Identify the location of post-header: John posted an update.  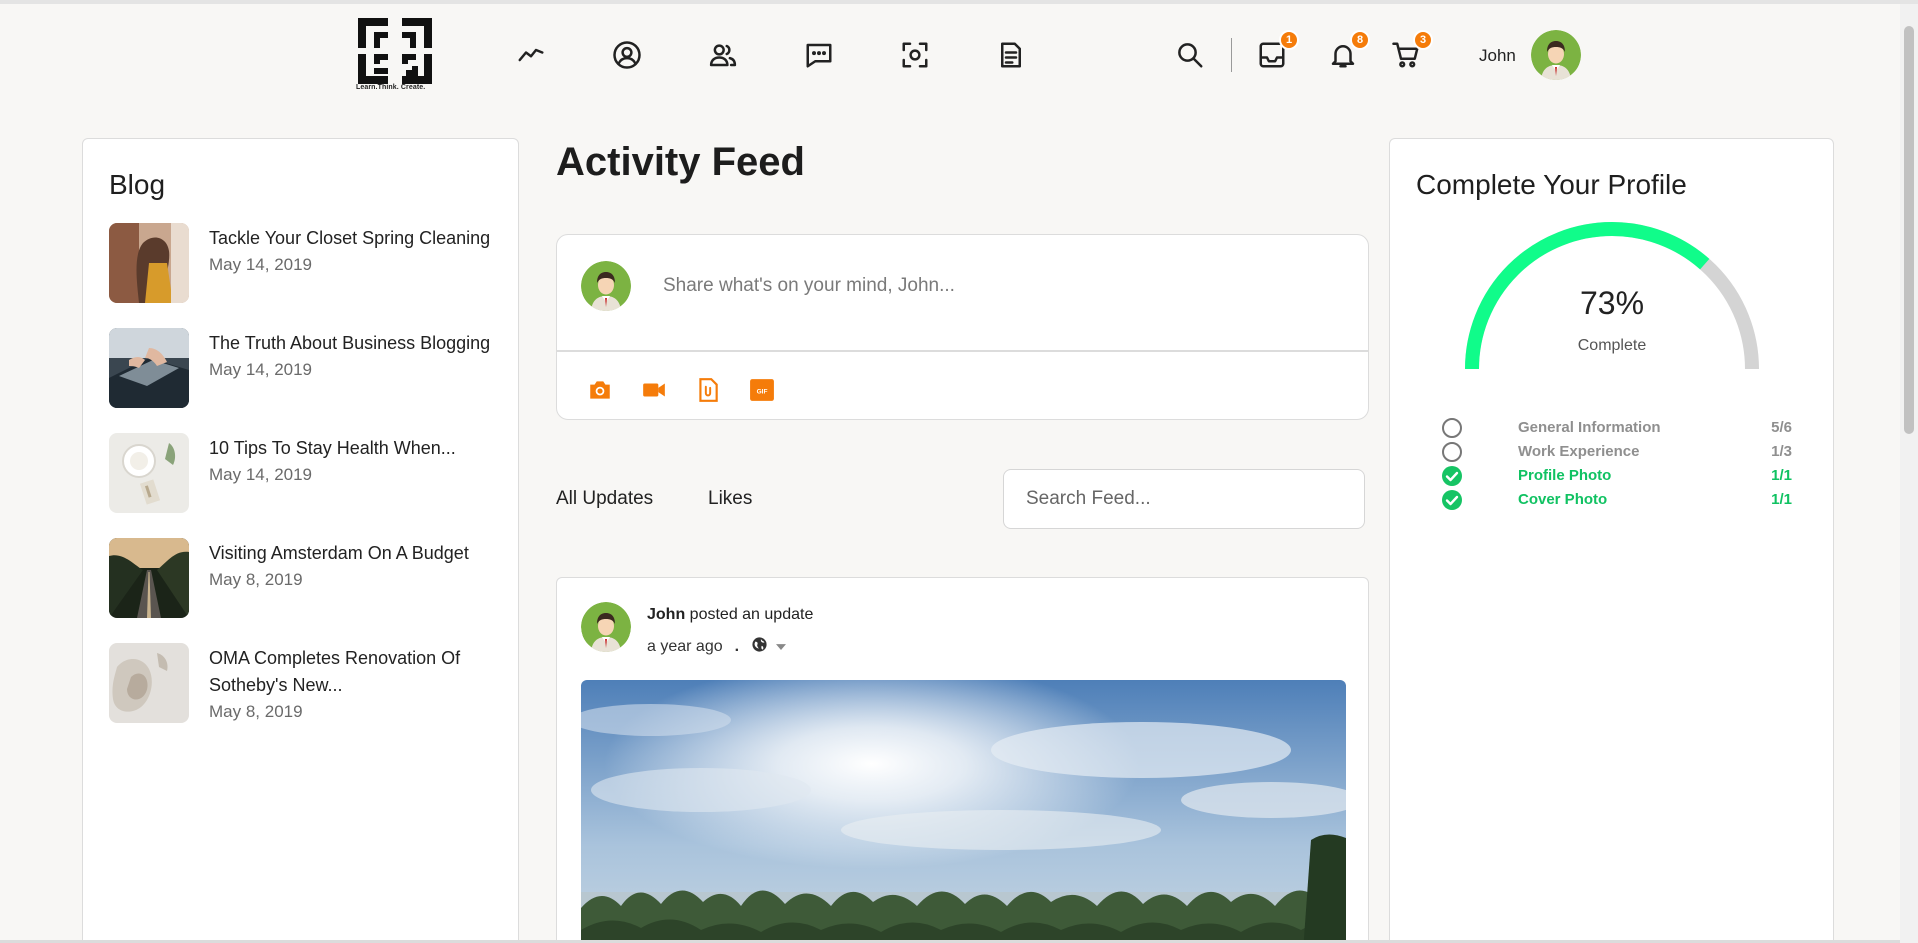
(730, 615).